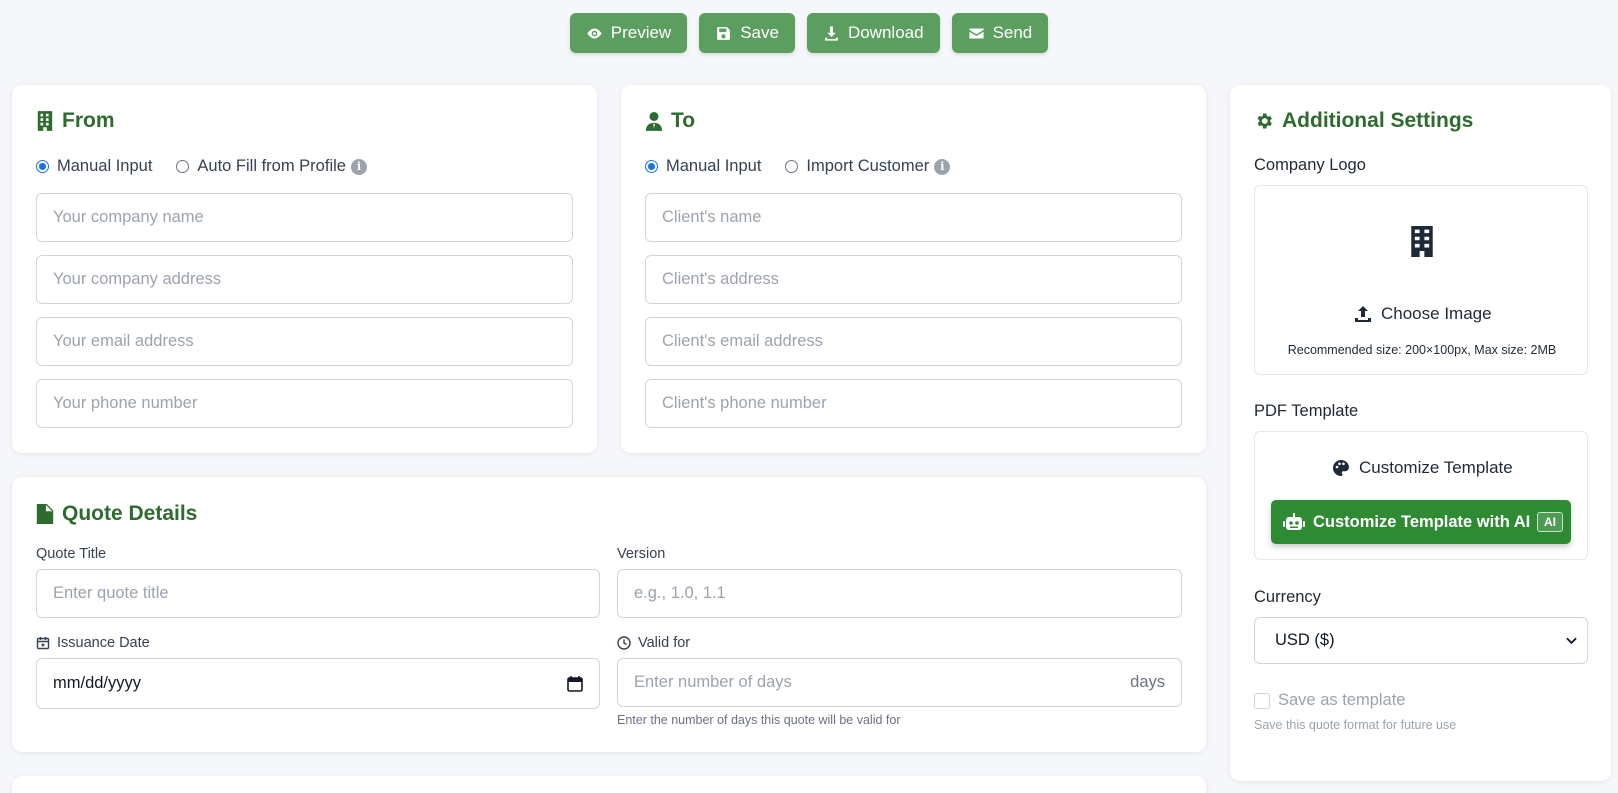 Image resolution: width=1618 pixels, height=793 pixels. I want to click on from-title-text: From, so click(88, 120).